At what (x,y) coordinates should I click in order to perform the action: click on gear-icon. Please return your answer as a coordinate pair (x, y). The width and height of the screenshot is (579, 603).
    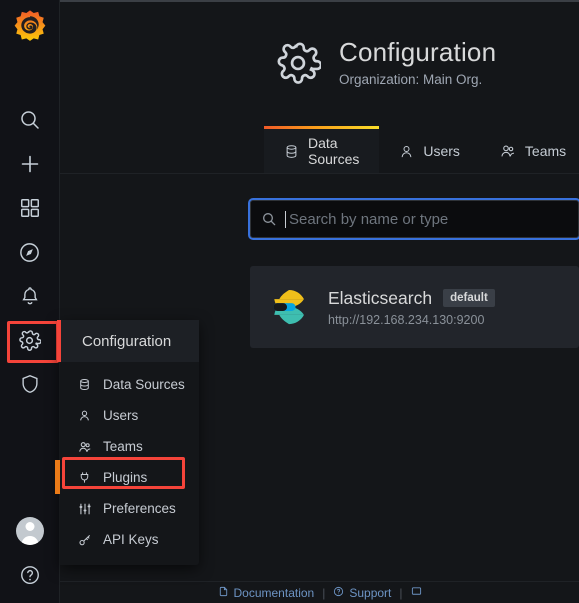
    Looking at the image, I should click on (299, 65).